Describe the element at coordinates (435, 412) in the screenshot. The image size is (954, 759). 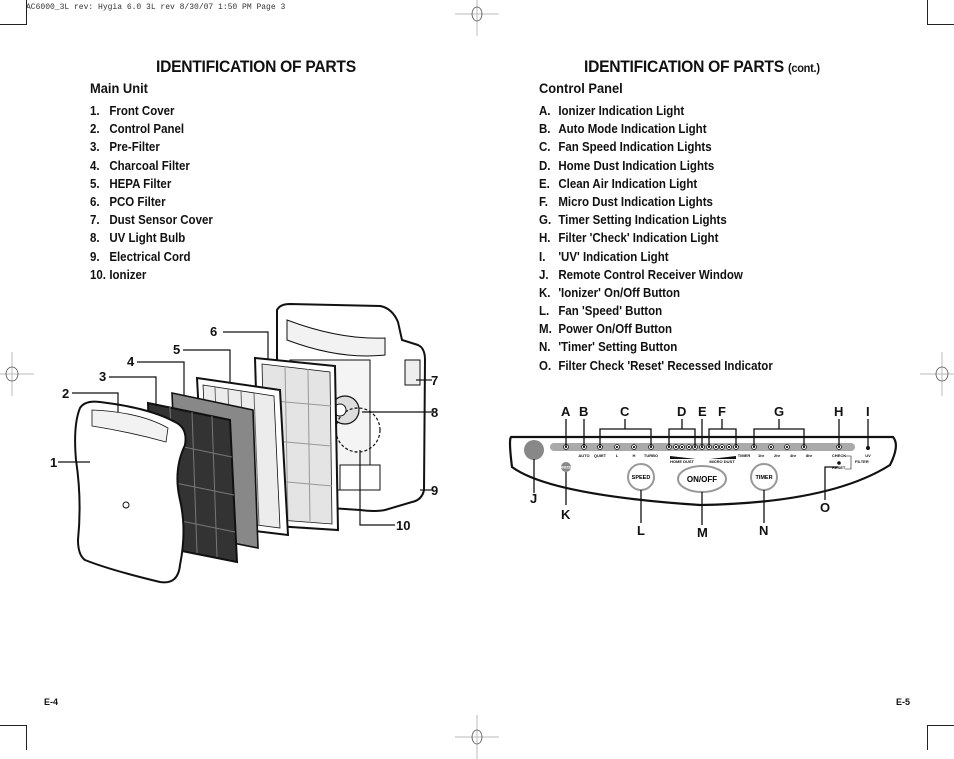
I see `callout-8: 8` at that location.